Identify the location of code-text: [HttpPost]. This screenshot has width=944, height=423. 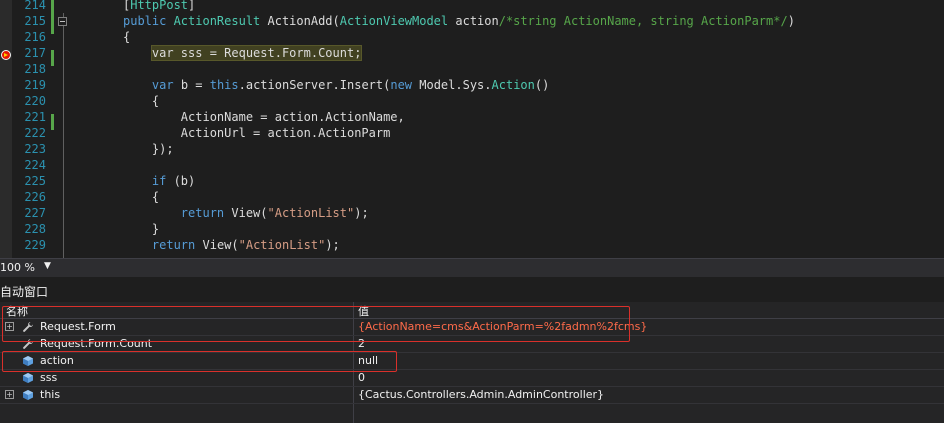
(159, 6).